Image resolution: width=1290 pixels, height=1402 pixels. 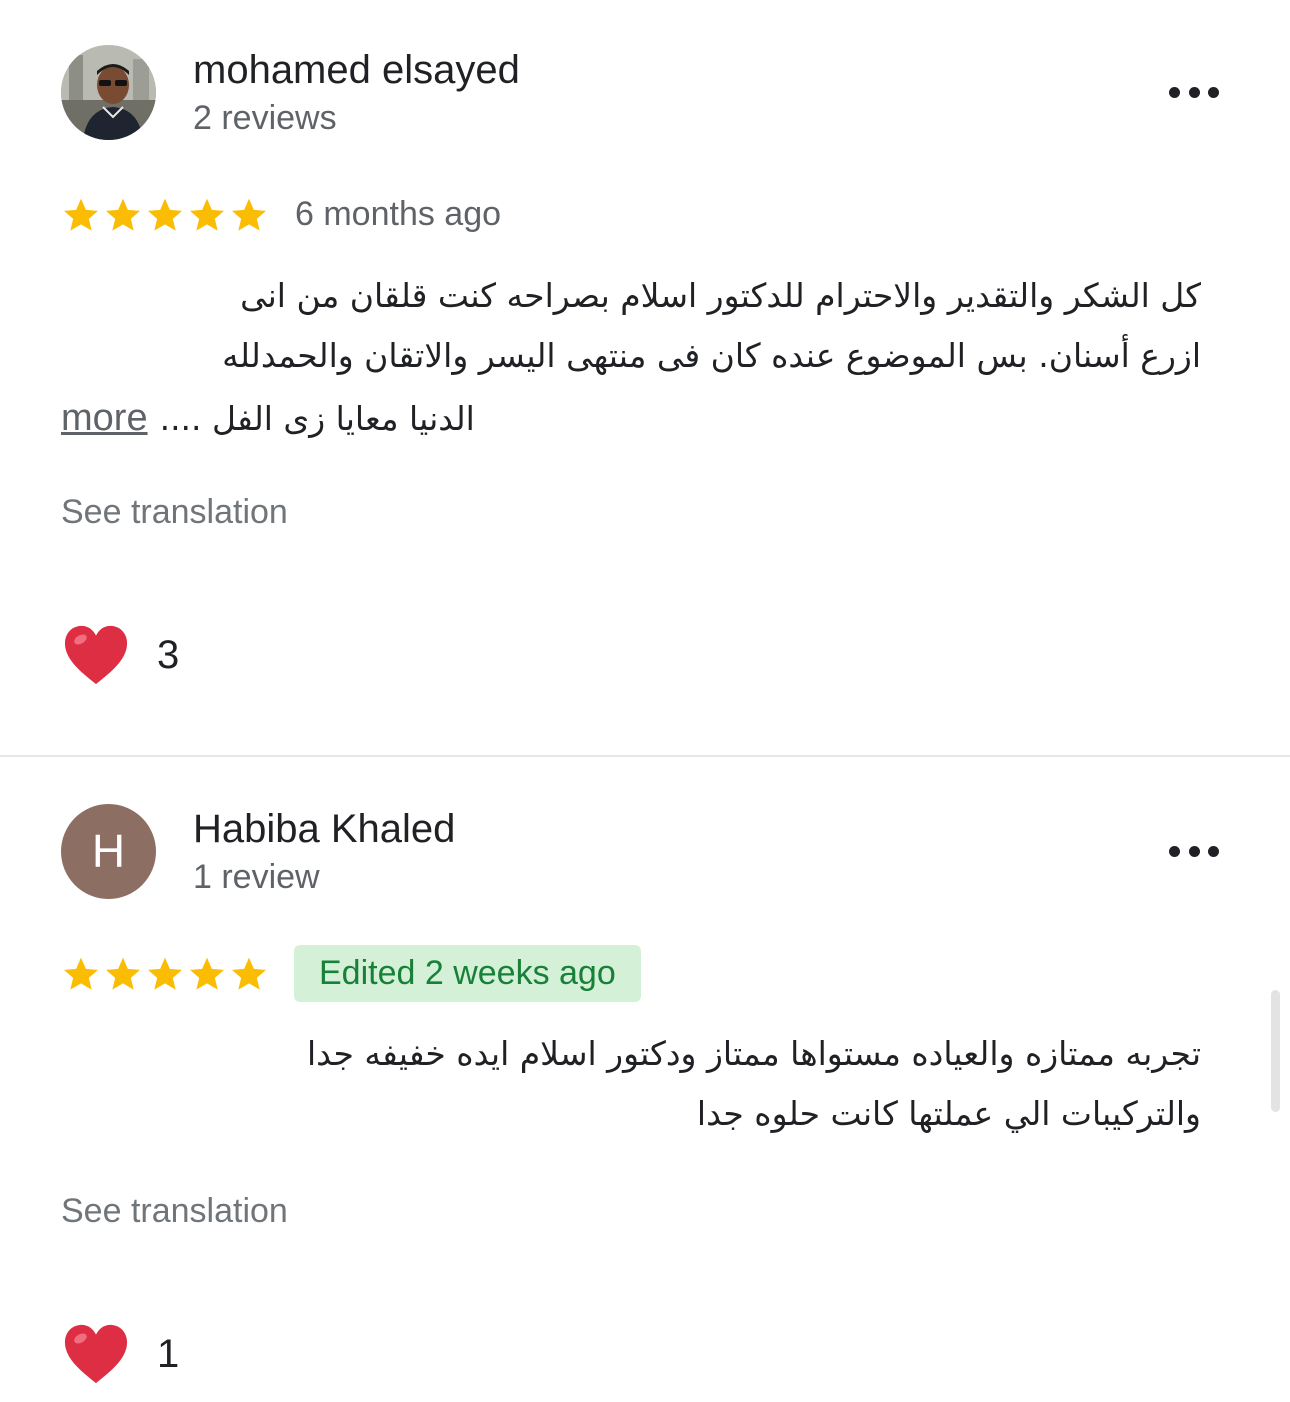 I want to click on avatar, so click(x=108, y=92).